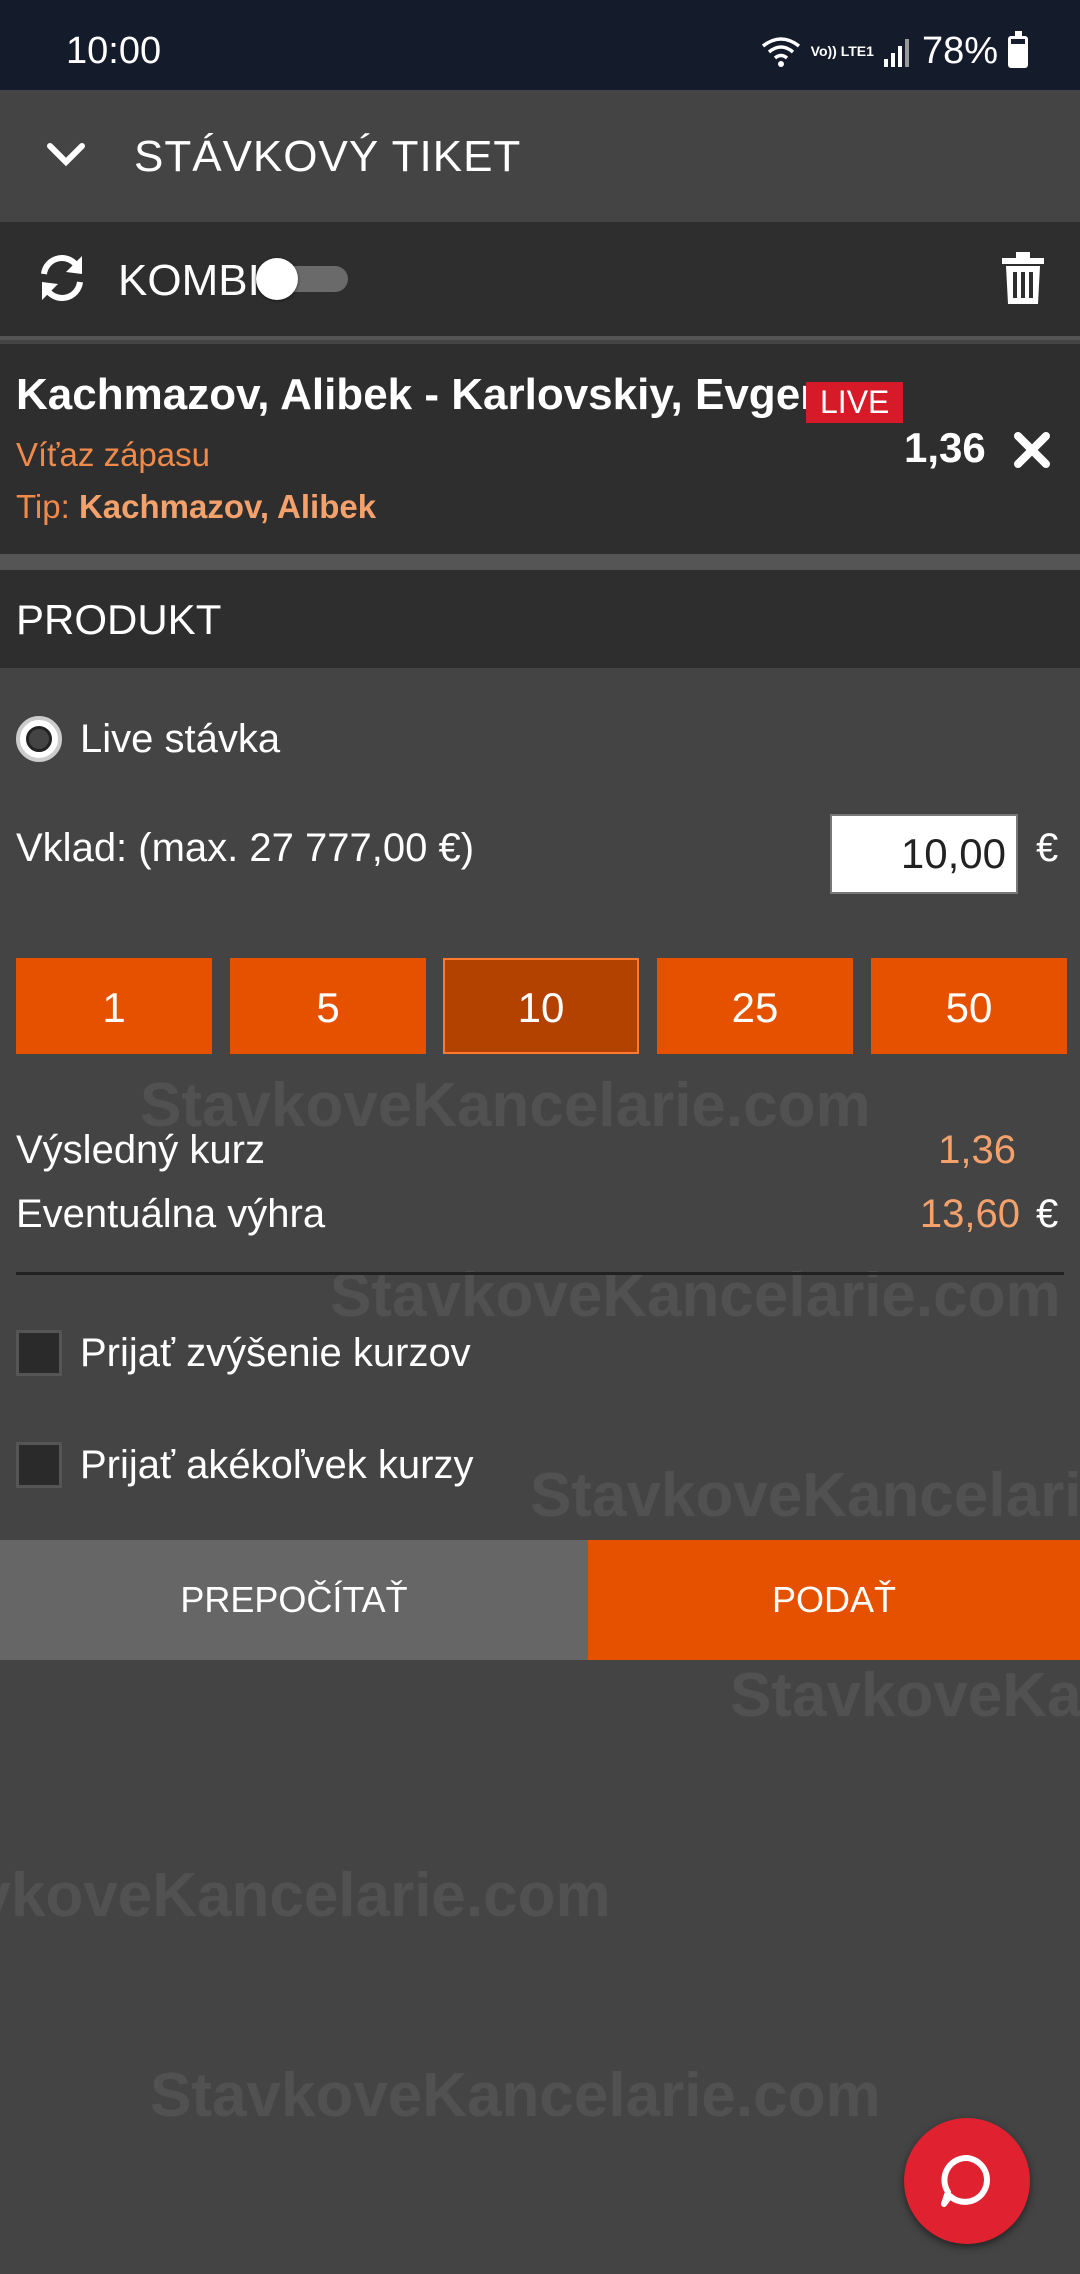 This screenshot has height=2274, width=1080. I want to click on page-title: STÁVKOVÝ TIKET, so click(328, 156).